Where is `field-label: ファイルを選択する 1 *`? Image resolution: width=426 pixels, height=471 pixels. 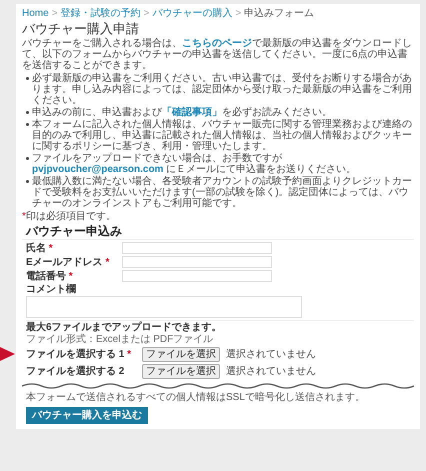 field-label: ファイルを選択する 1 * is located at coordinates (79, 354).